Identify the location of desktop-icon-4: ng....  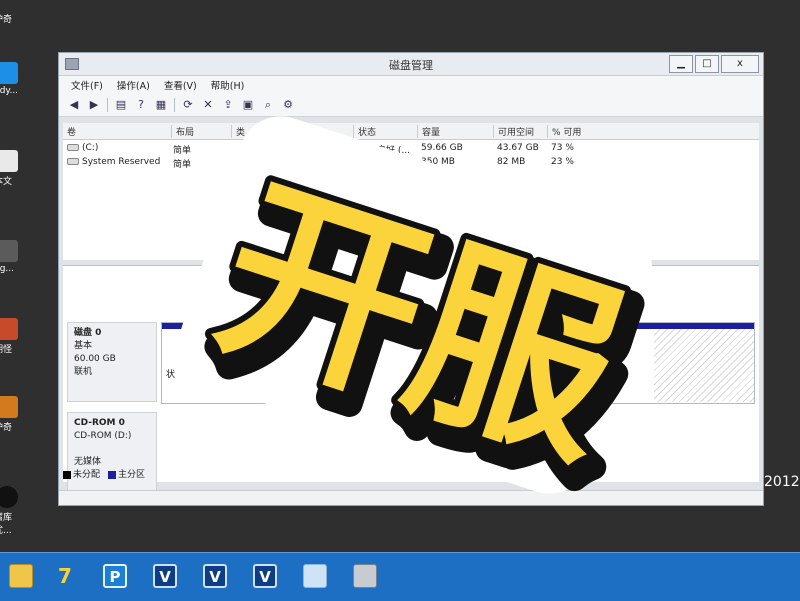
(14, 257).